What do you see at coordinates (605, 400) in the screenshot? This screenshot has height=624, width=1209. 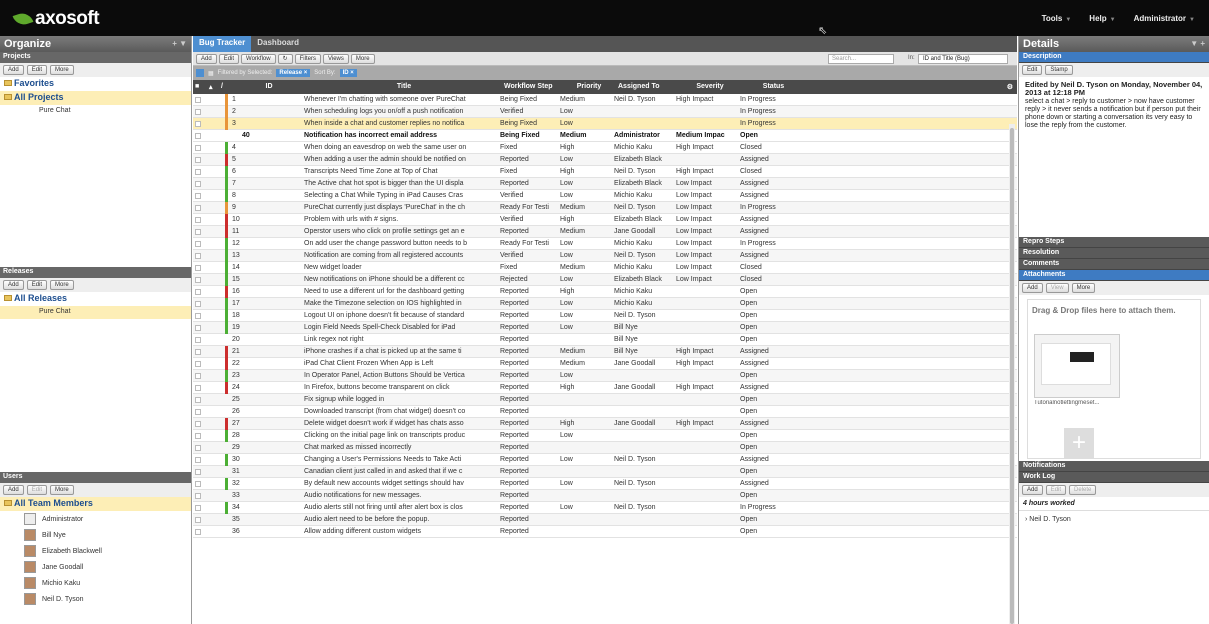 I see `table-row: 25 Fix signup while logged in Reported Open` at bounding box center [605, 400].